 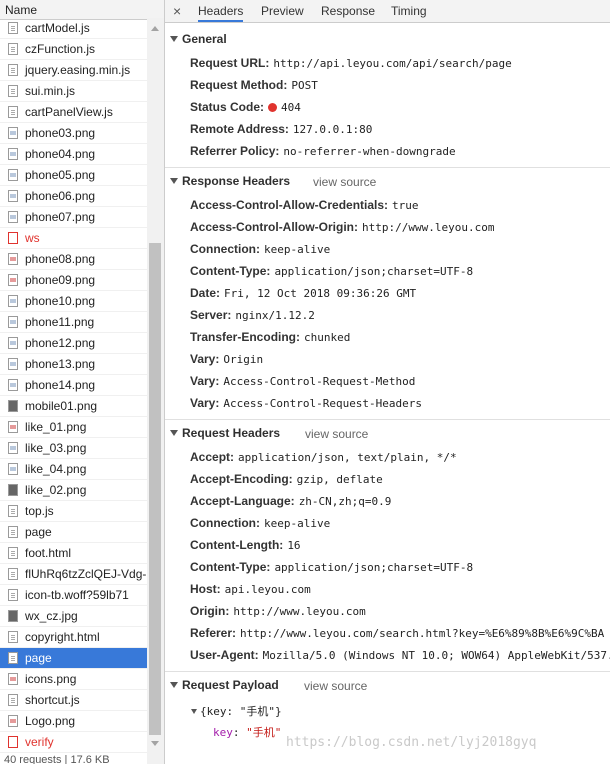 I want to click on request-row: mobile01.png, so click(x=73, y=406).